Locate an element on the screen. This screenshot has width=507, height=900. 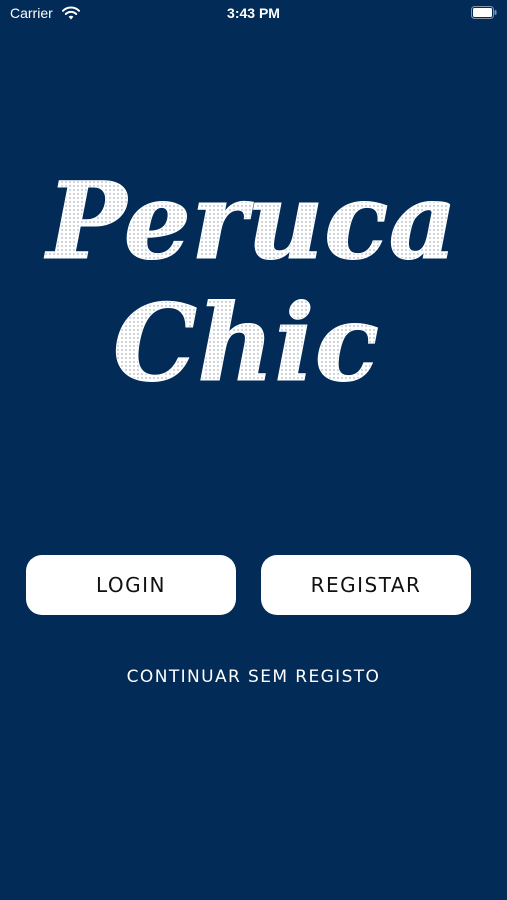
status-bar: Carrier 3:43 PM is located at coordinates (253, 14).